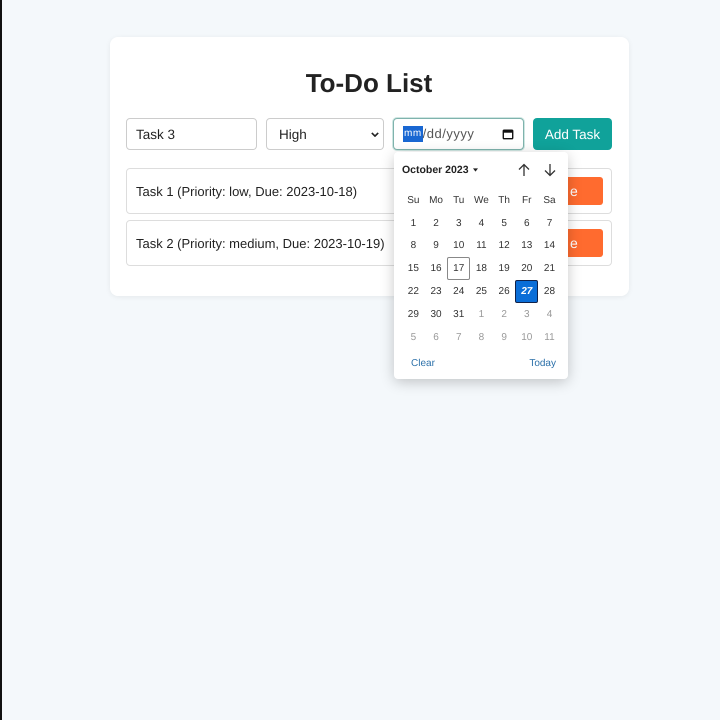  Describe the element at coordinates (413, 314) in the screenshot. I see `calendar-day: 29` at that location.